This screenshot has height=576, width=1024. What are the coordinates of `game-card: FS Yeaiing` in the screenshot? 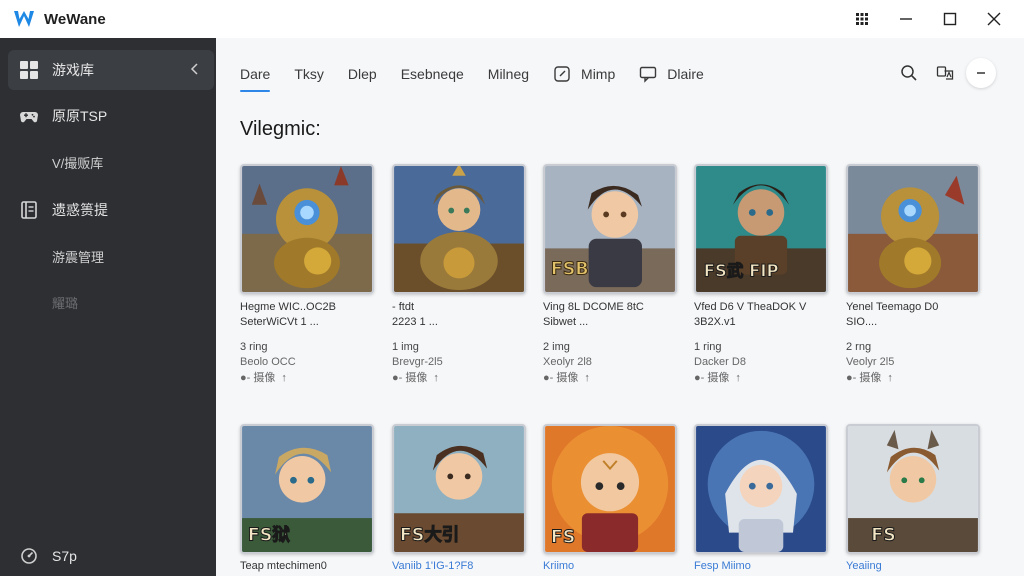 It's located at (913, 498).